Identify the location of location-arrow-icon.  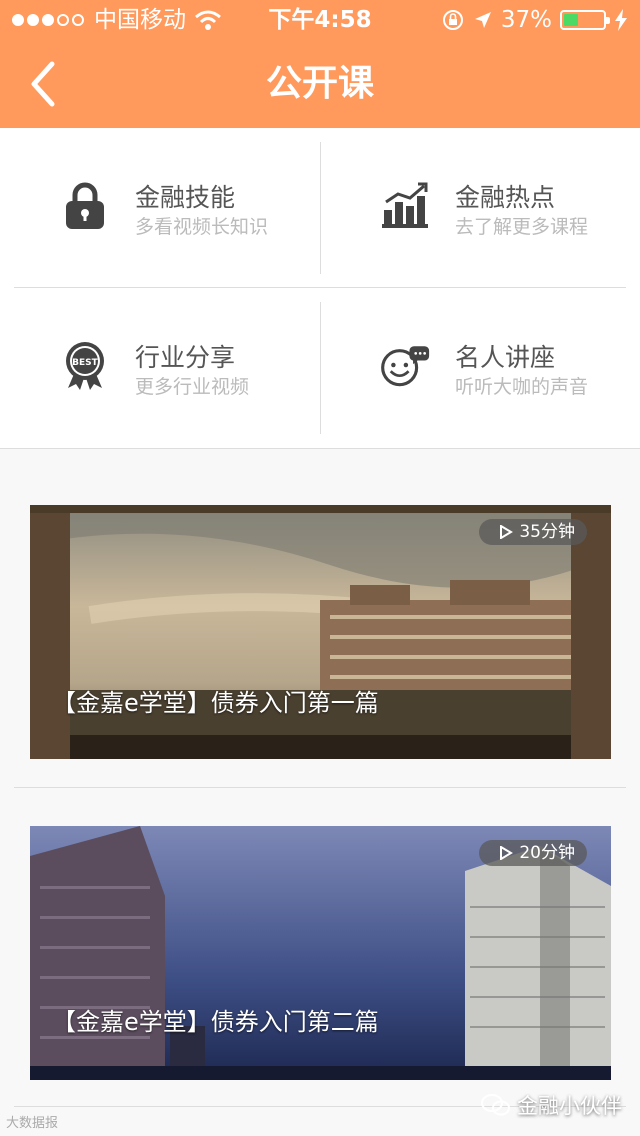
(482, 20).